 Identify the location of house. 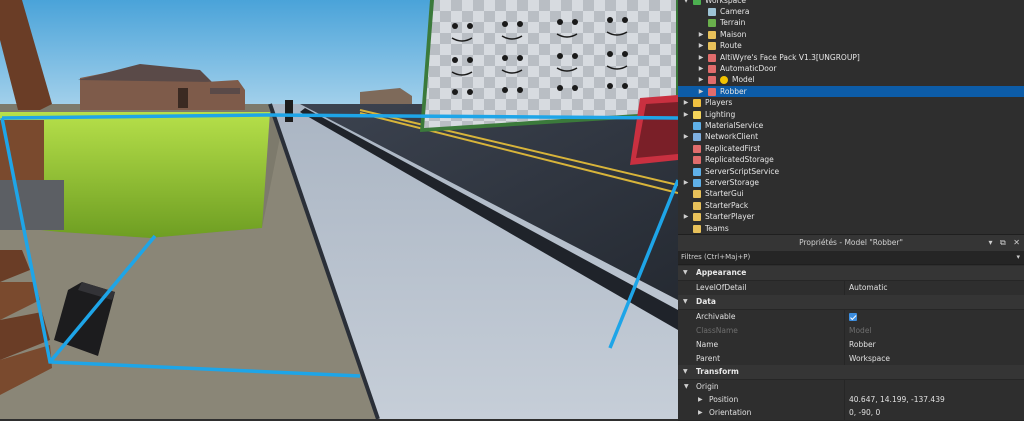
(225, 95).